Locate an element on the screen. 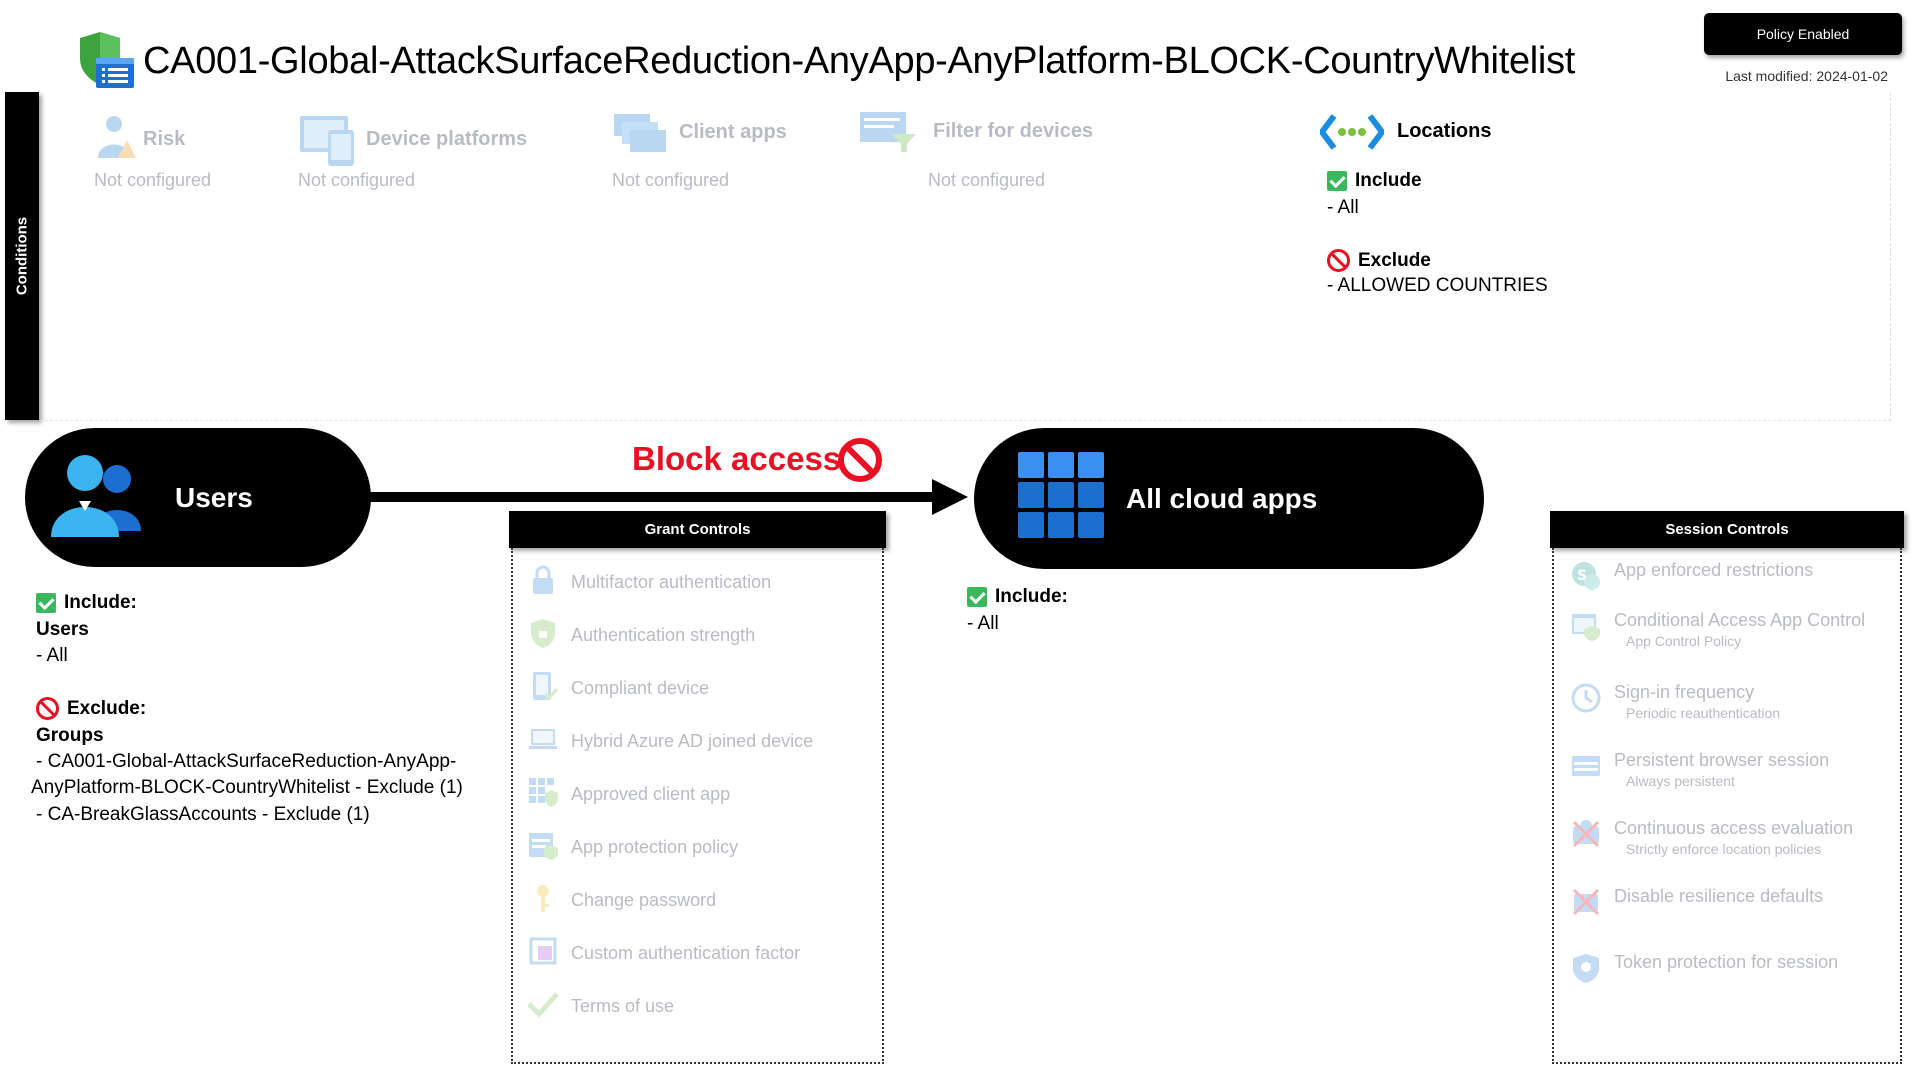  grant-control-item: Compliant device is located at coordinates (704, 688).